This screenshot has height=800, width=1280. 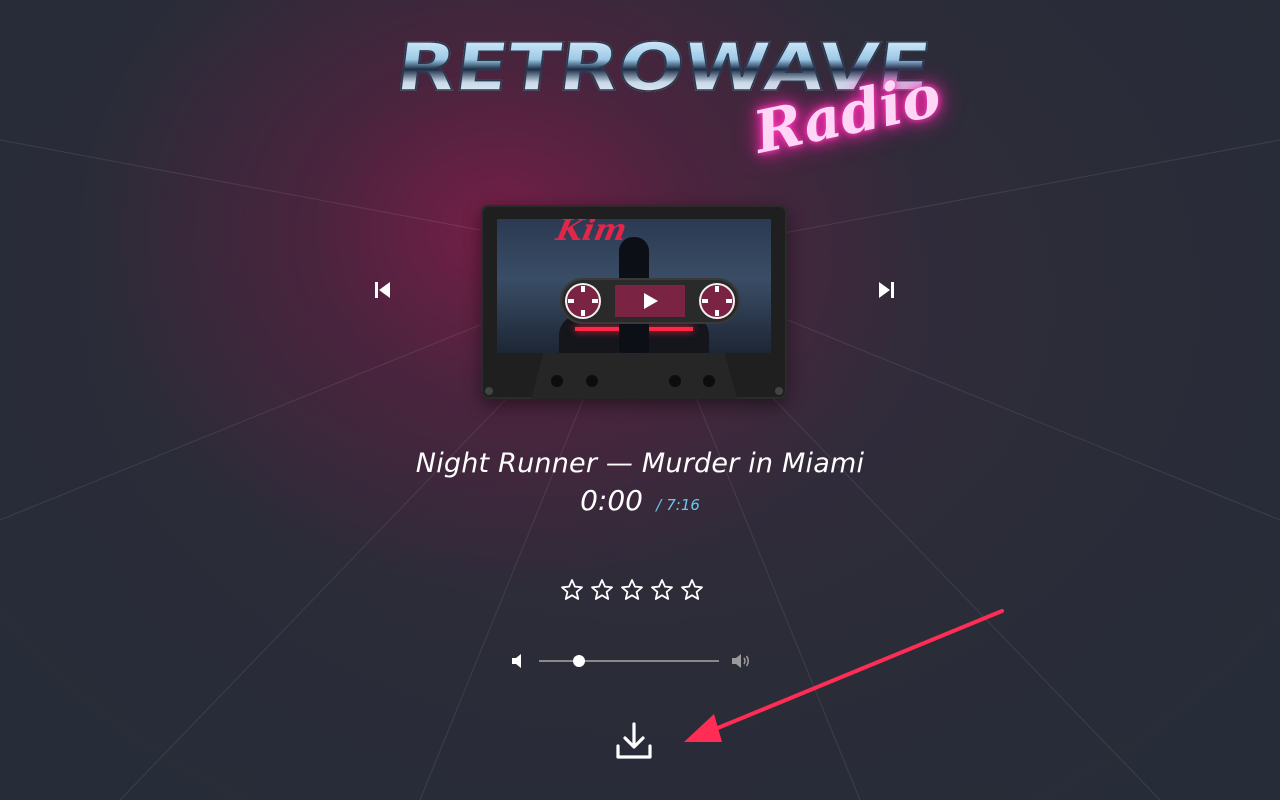 What do you see at coordinates (591, 233) in the screenshot?
I see `album-art-text: Kim` at bounding box center [591, 233].